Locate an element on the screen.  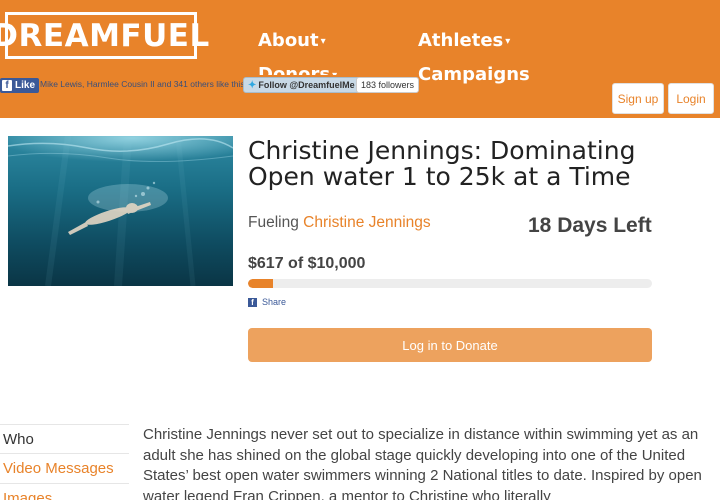
nav-about: About ▾ is located at coordinates (292, 40).